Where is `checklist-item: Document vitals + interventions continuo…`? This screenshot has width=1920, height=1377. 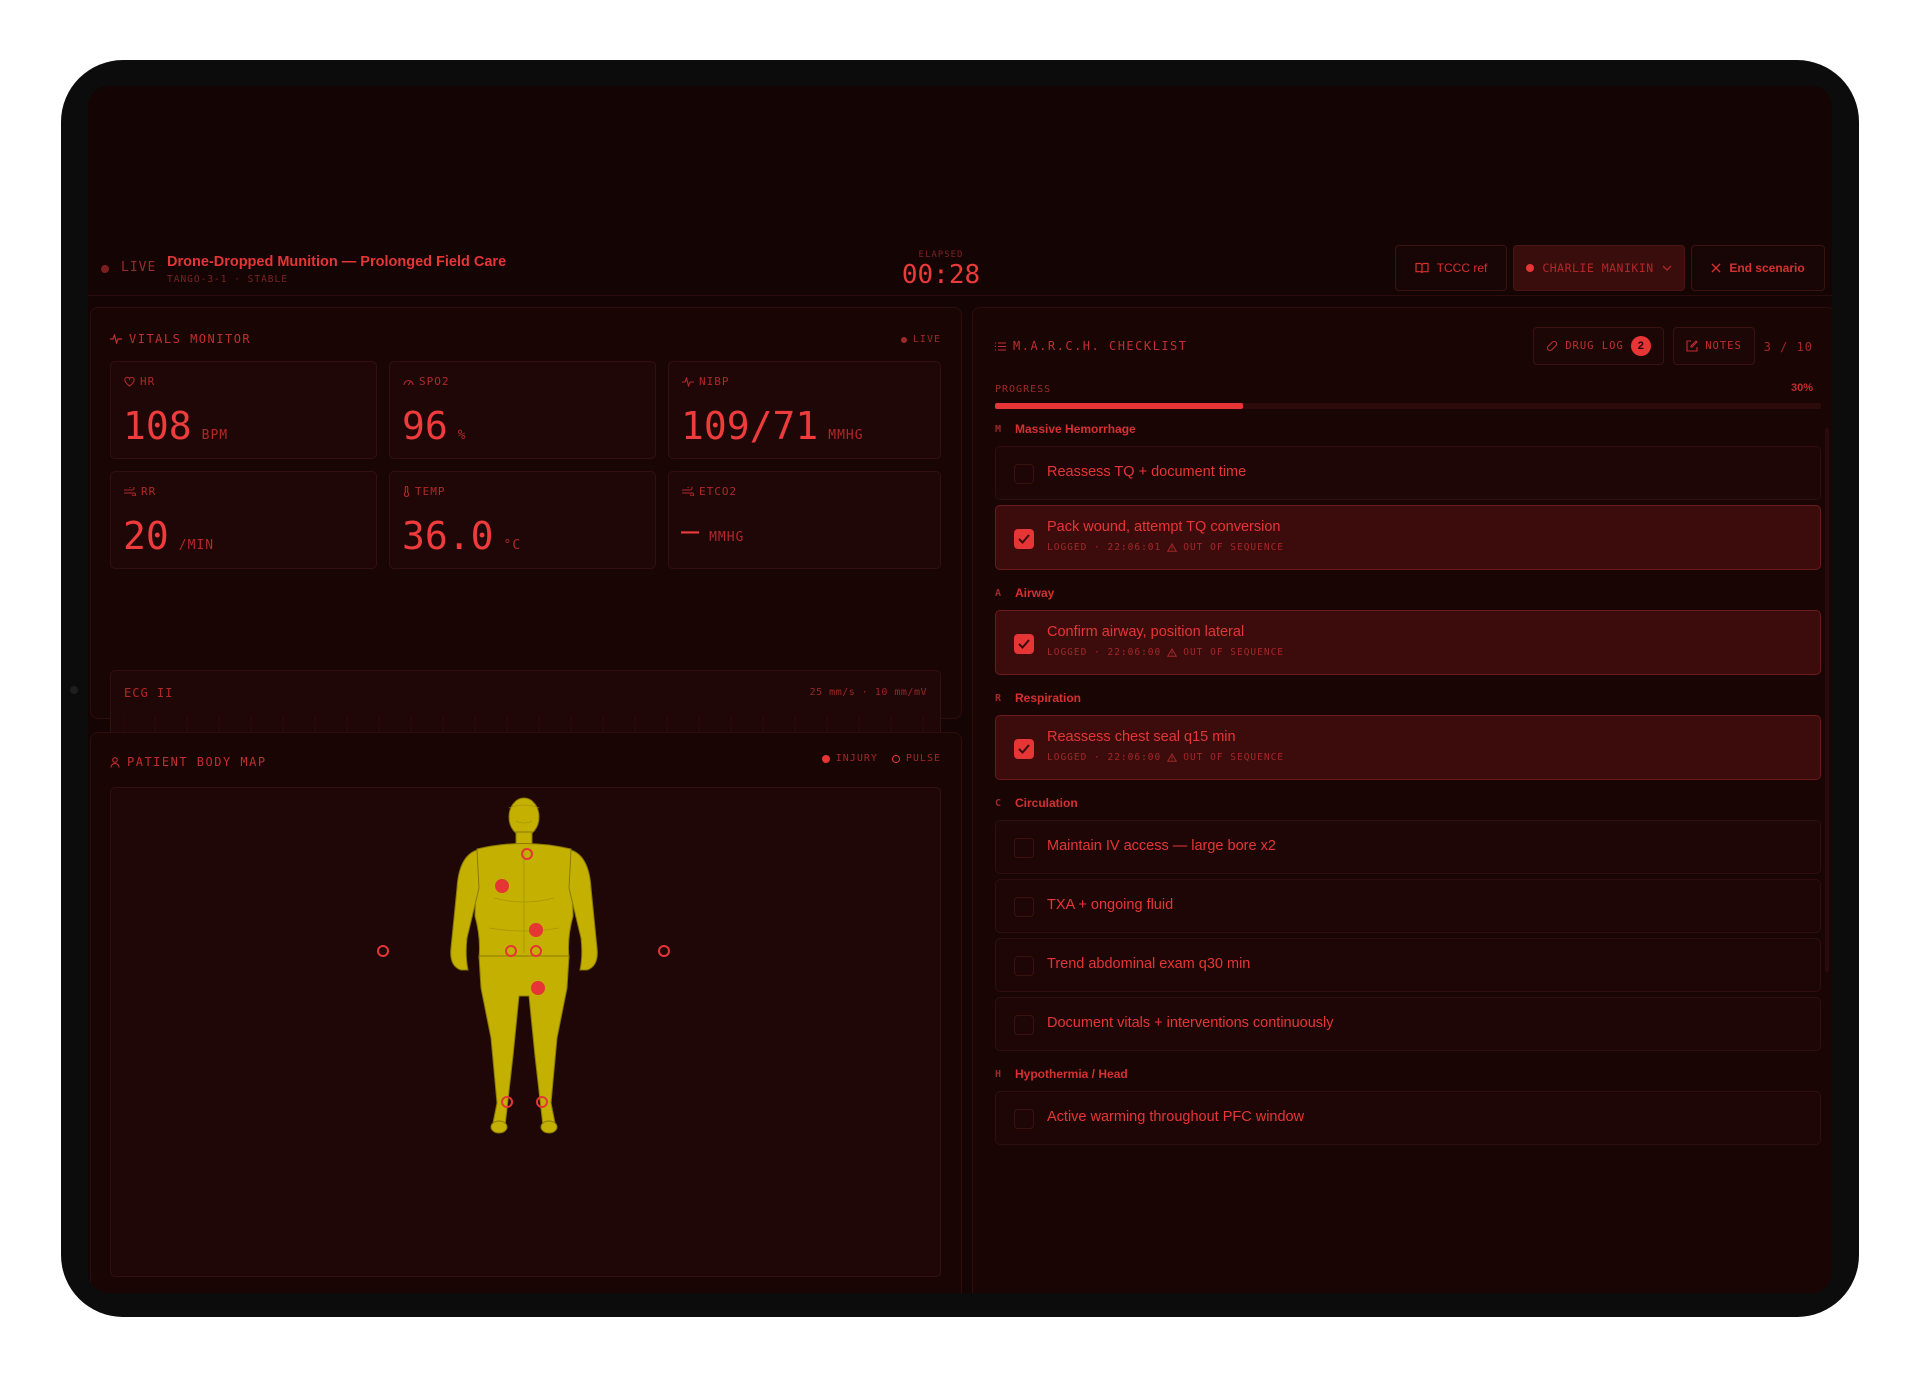 checklist-item: Document vitals + interventions continuo… is located at coordinates (1408, 1024).